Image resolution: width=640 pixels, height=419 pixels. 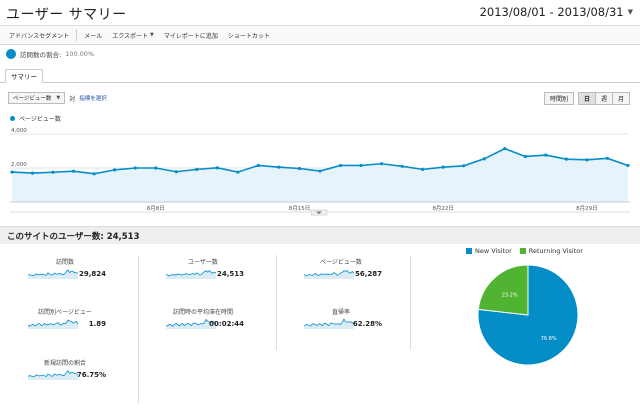 What do you see at coordinates (97, 324) in the screenshot?
I see `metric-value: 1.89` at bounding box center [97, 324].